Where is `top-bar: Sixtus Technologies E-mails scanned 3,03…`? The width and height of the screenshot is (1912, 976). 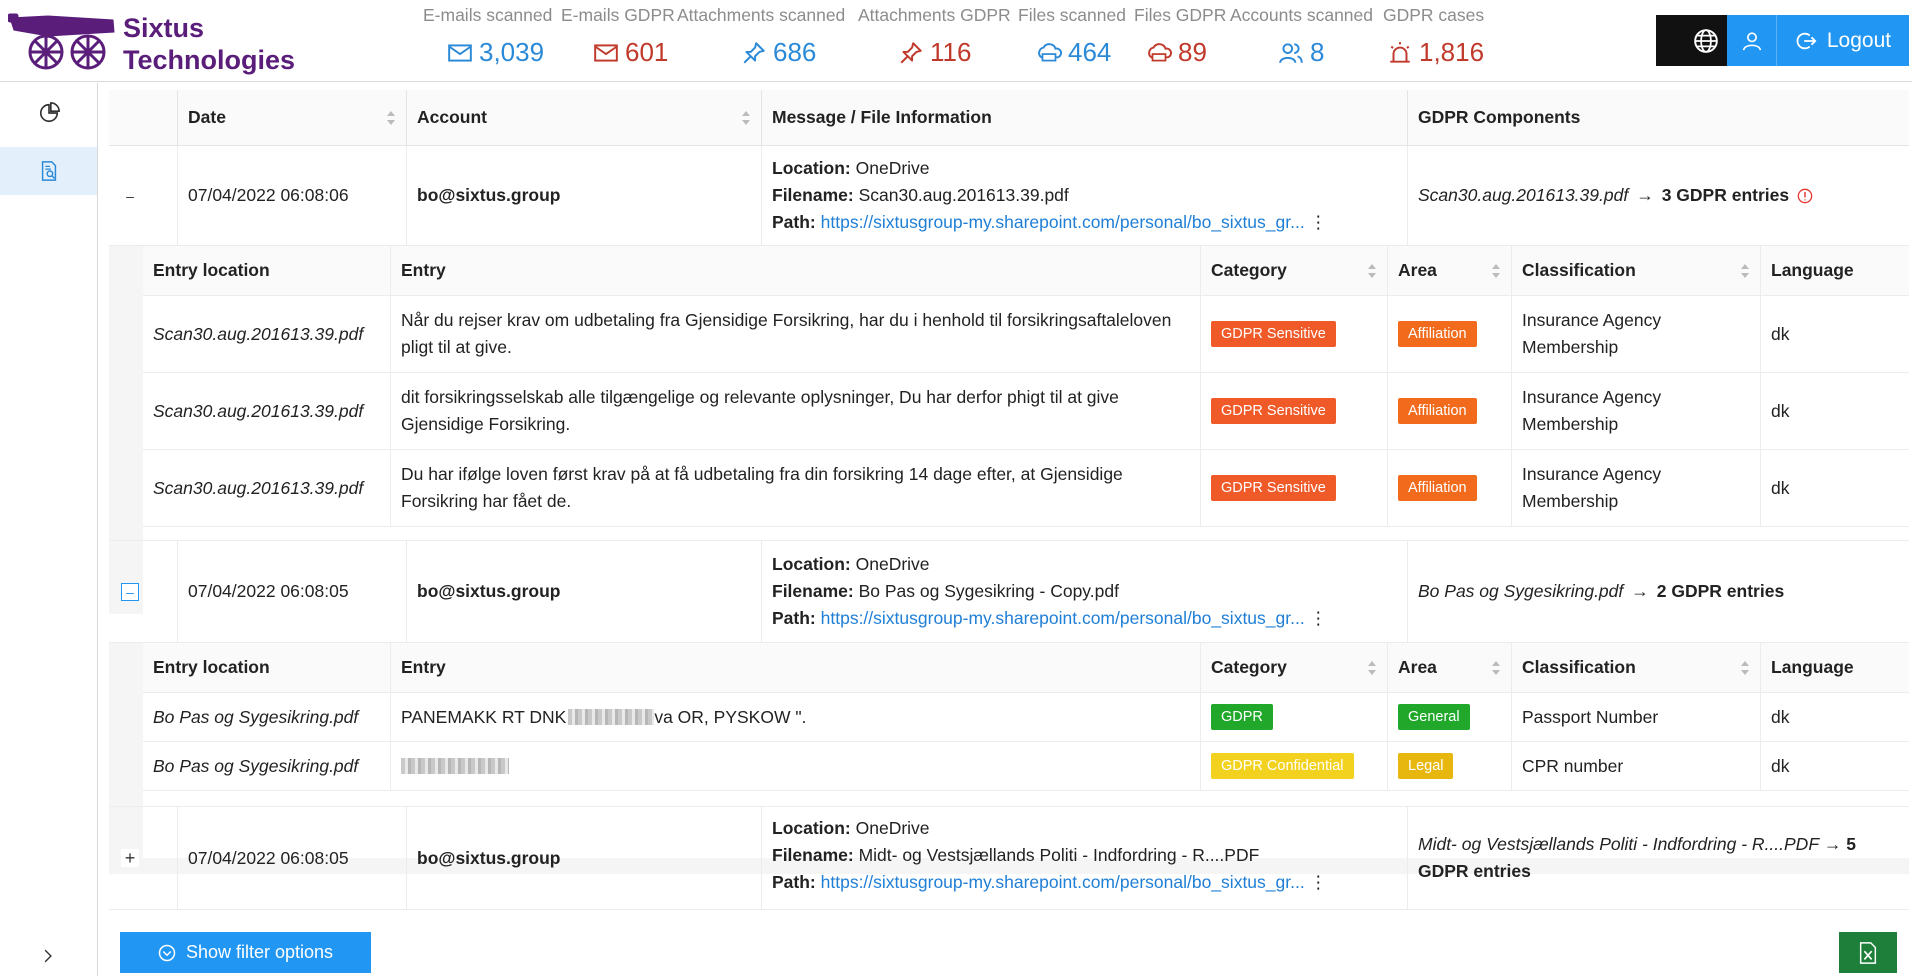 top-bar: Sixtus Technologies E-mails scanned 3,03… is located at coordinates (956, 41).